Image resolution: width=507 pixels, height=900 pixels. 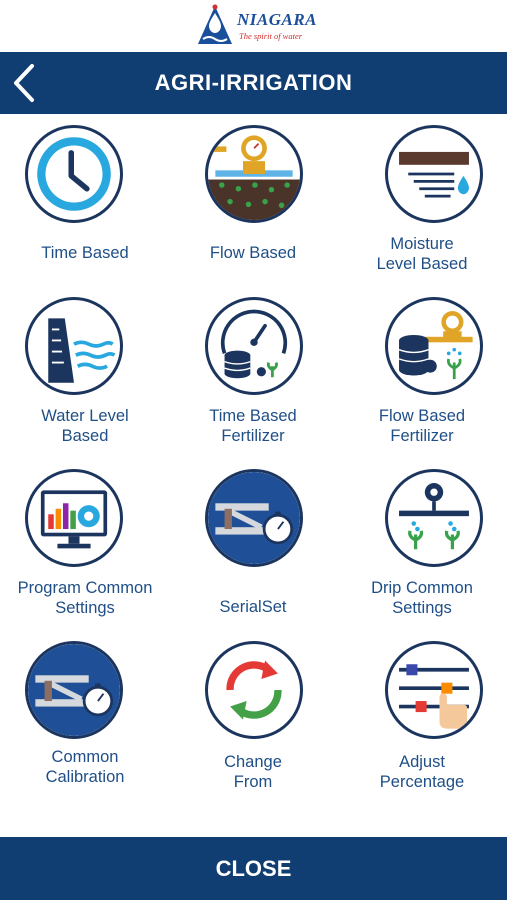 I want to click on tile-adjust-percentage: Adjust Percentage, so click(x=422, y=716).